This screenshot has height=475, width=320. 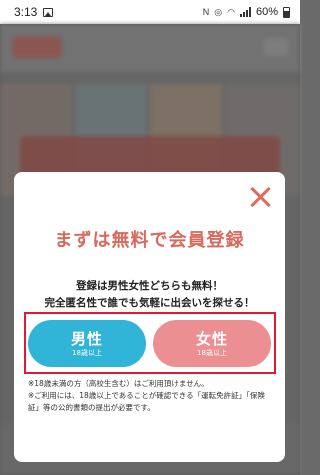 I want to click on lead-line-2: 完全匿名性で誰でも気軽に出会いを探せる！, so click(x=149, y=303).